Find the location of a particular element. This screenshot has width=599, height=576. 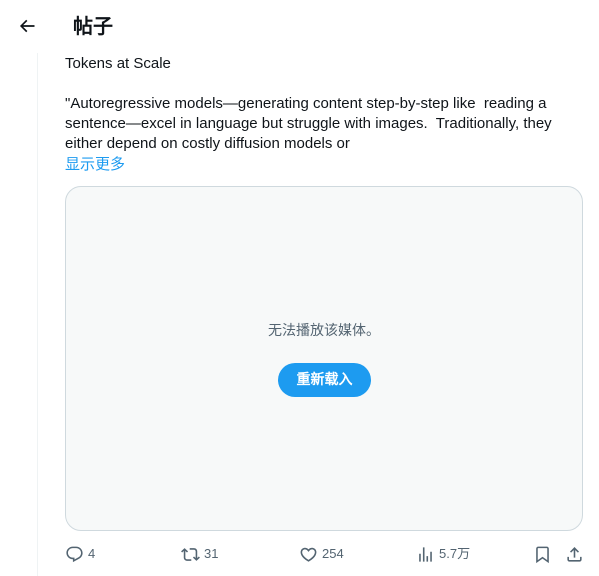

reply-button: 4 is located at coordinates (80, 554).